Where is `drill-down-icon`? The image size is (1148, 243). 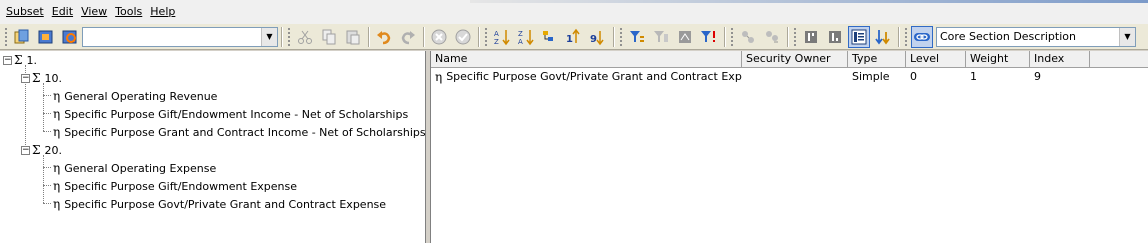 drill-down-icon is located at coordinates (835, 37).